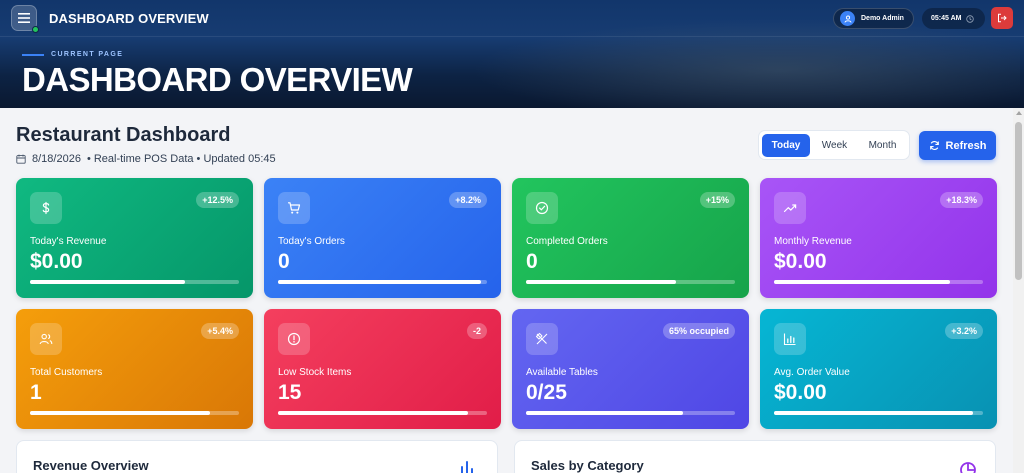 Image resolution: width=1024 pixels, height=473 pixels. I want to click on page-scrollbar, so click(1018, 290).